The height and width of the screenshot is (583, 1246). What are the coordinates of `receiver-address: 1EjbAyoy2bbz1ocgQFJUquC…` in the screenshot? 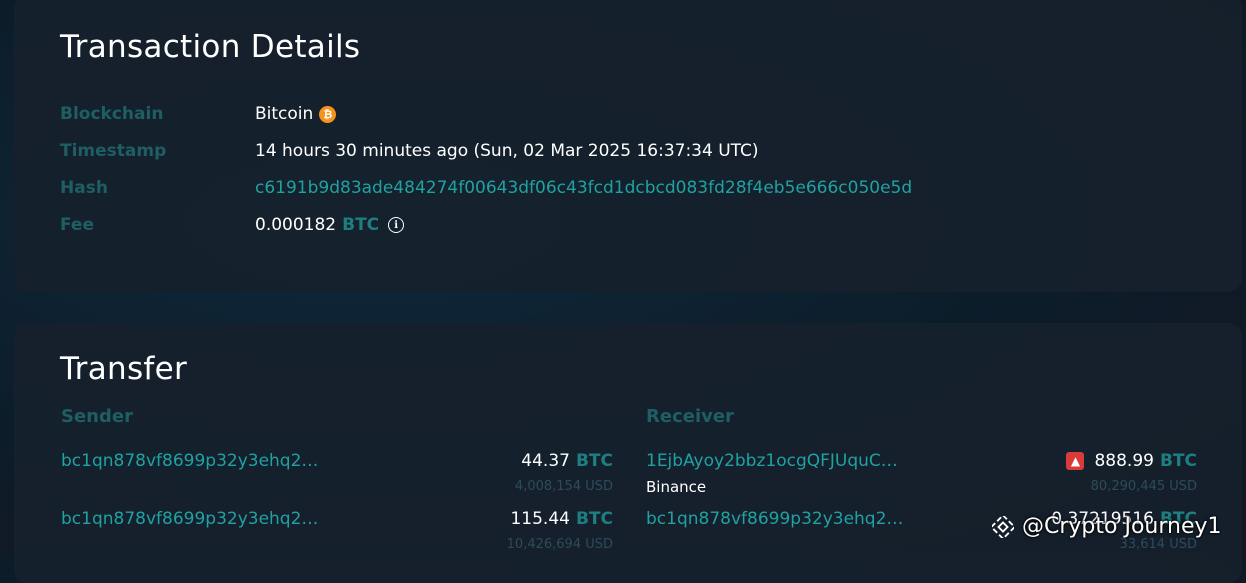 It's located at (772, 461).